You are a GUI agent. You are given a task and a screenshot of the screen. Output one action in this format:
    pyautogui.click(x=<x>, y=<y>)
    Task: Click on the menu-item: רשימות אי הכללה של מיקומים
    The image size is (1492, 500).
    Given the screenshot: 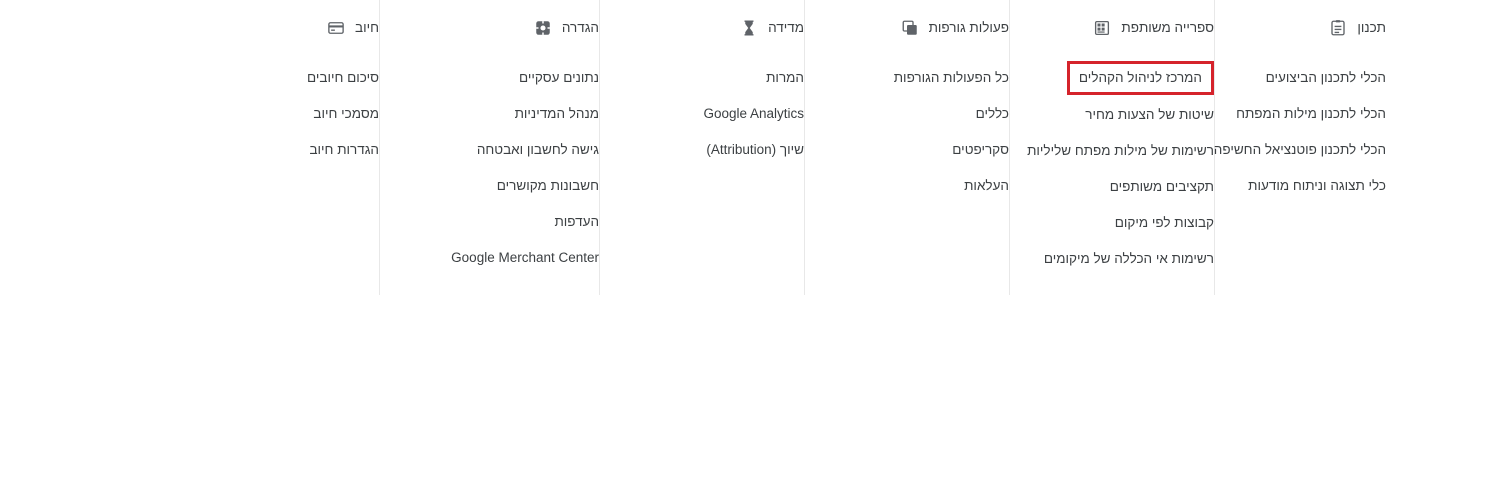 What is the action you would take?
    pyautogui.click(x=1129, y=259)
    